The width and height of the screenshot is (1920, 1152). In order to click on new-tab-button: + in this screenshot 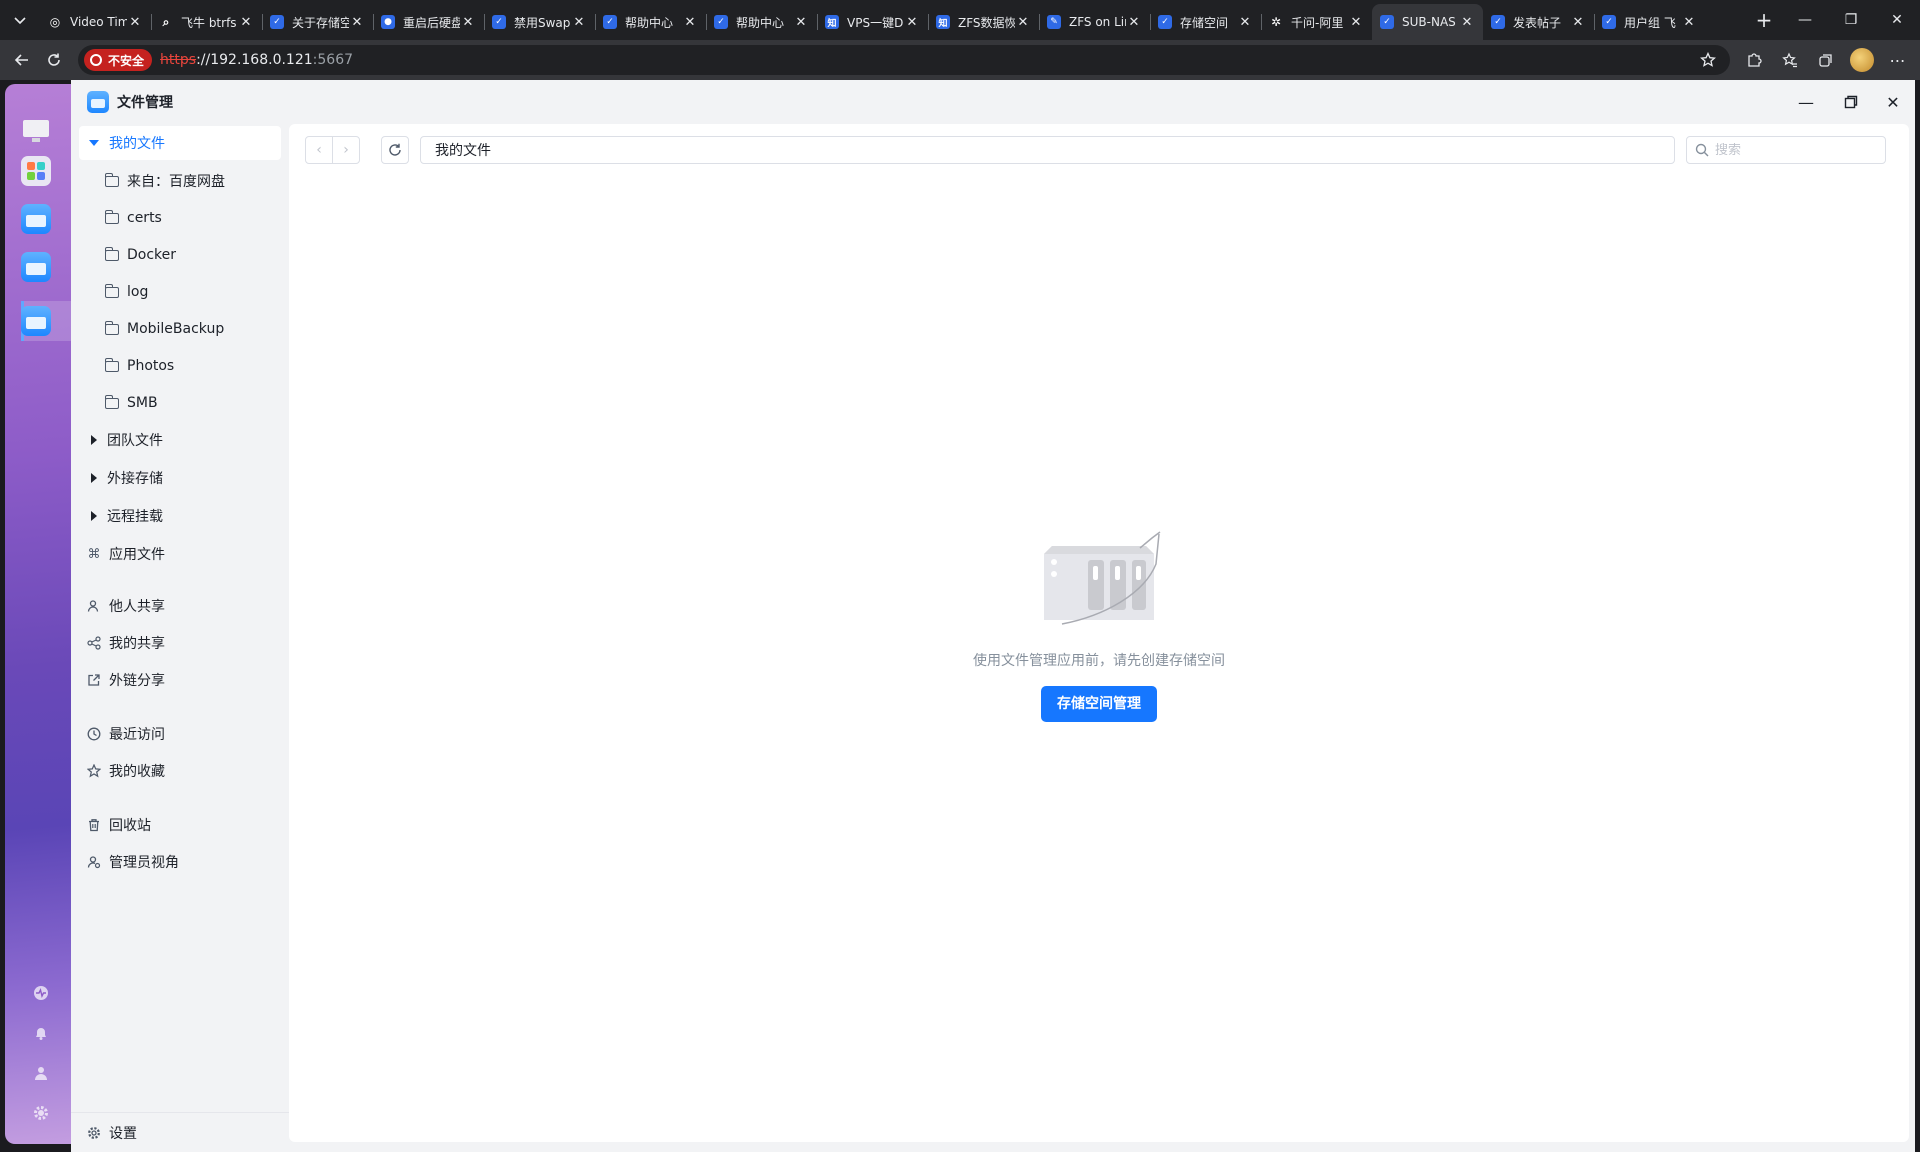, I will do `click(1764, 20)`.